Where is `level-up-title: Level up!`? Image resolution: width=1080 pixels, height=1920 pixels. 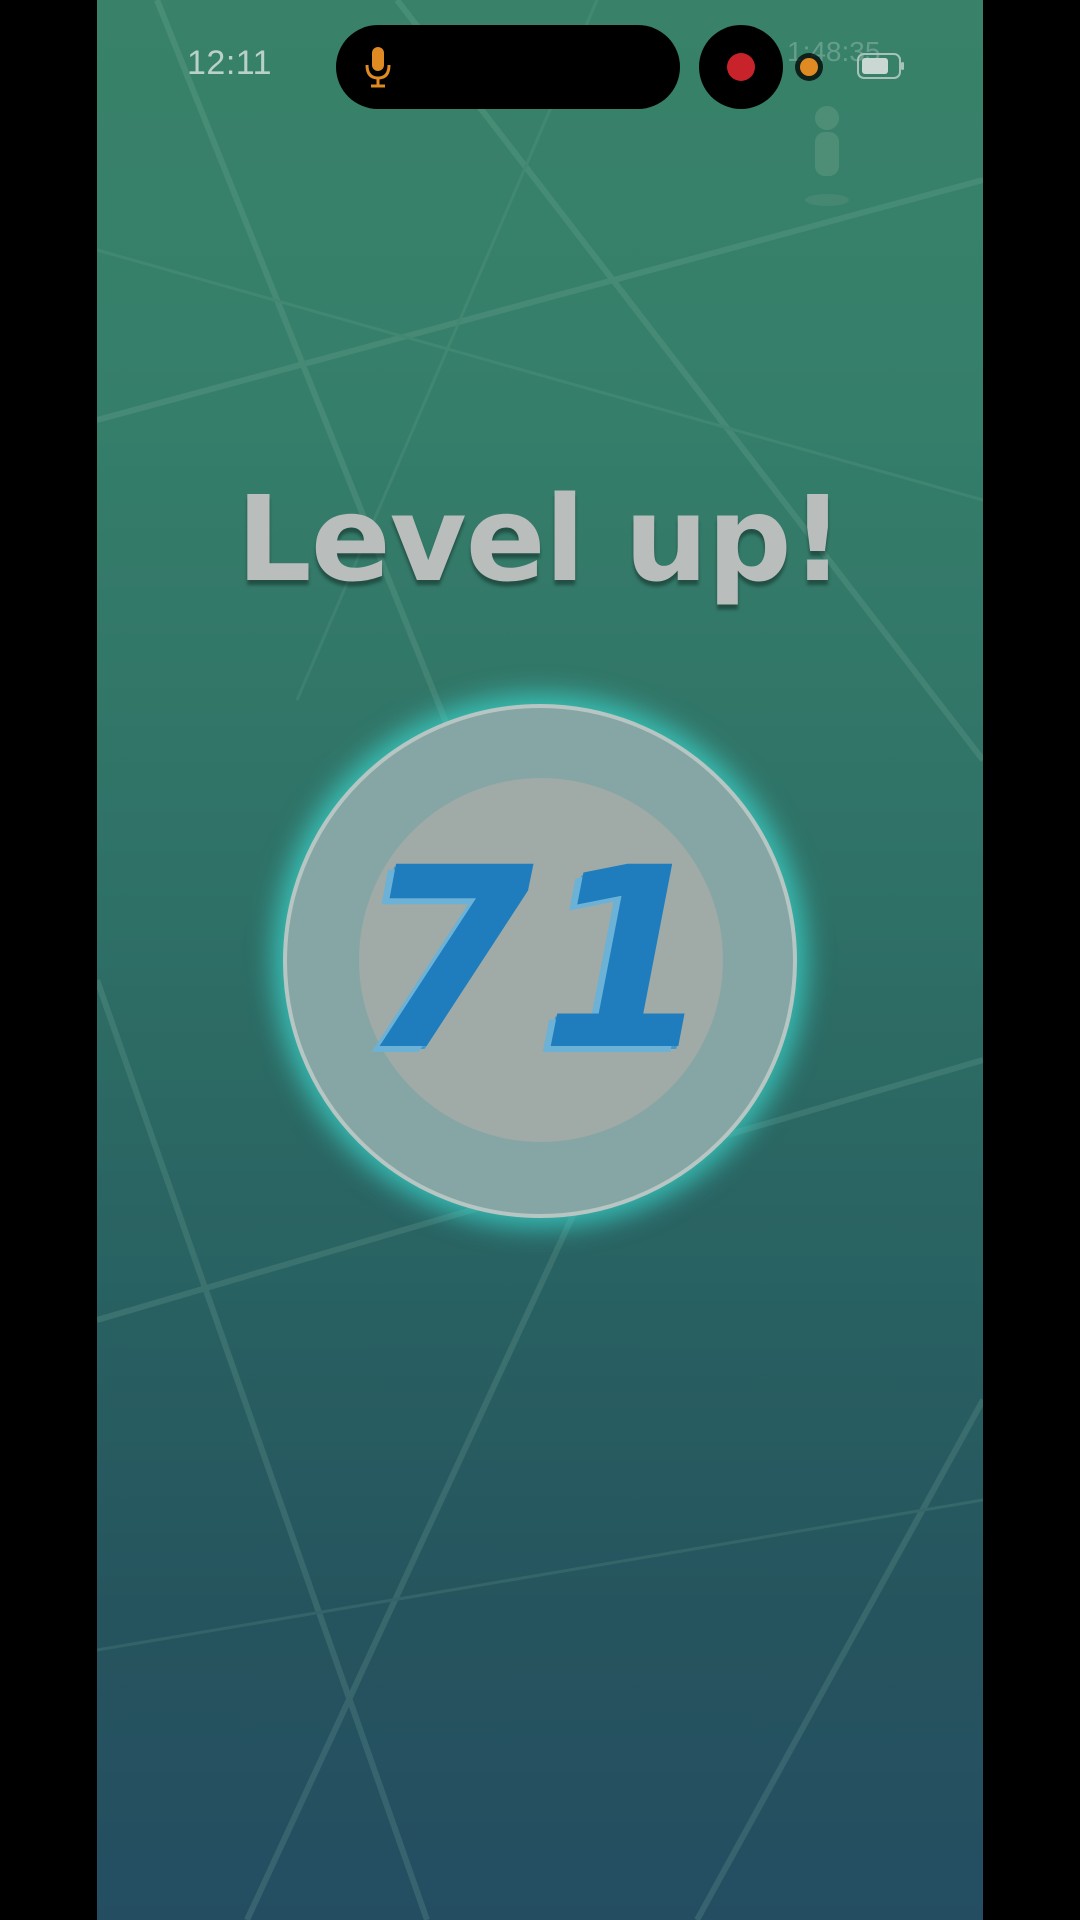
level-up-title: Level up! is located at coordinates (540, 539).